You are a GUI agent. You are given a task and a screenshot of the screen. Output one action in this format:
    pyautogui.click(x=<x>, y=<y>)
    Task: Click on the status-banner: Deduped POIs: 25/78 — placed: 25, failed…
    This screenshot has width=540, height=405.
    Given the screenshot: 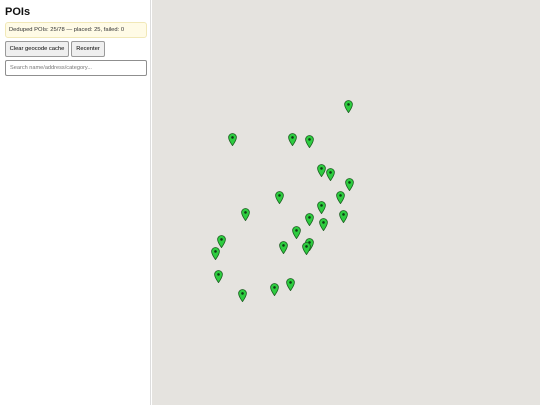 What is the action you would take?
    pyautogui.click(x=76, y=30)
    